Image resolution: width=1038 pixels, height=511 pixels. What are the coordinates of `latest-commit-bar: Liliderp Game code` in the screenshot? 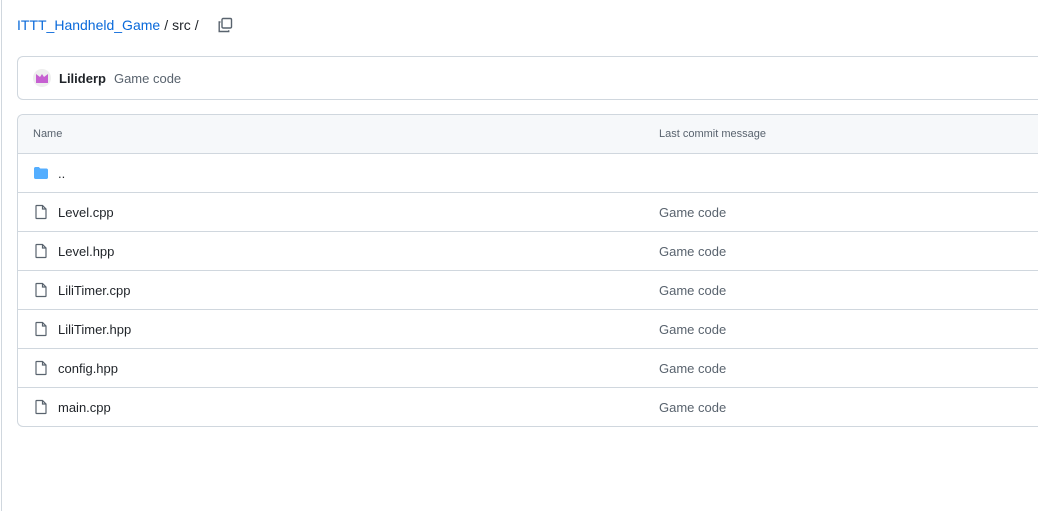 It's located at (527, 78).